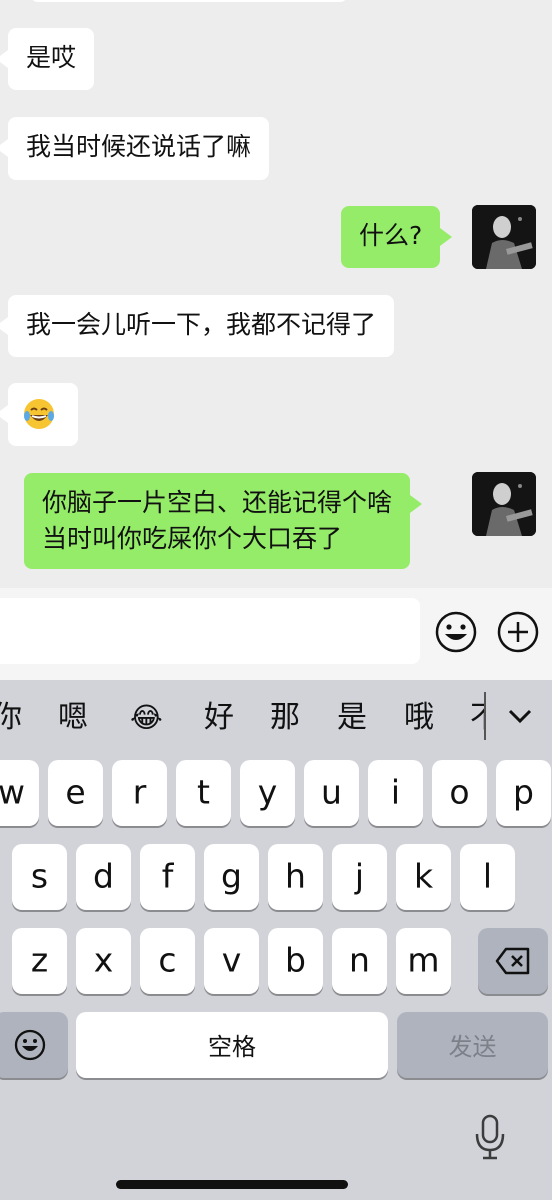 This screenshot has width=552, height=1200. Describe the element at coordinates (352, 718) in the screenshot. I see `candidate-item: 是` at that location.